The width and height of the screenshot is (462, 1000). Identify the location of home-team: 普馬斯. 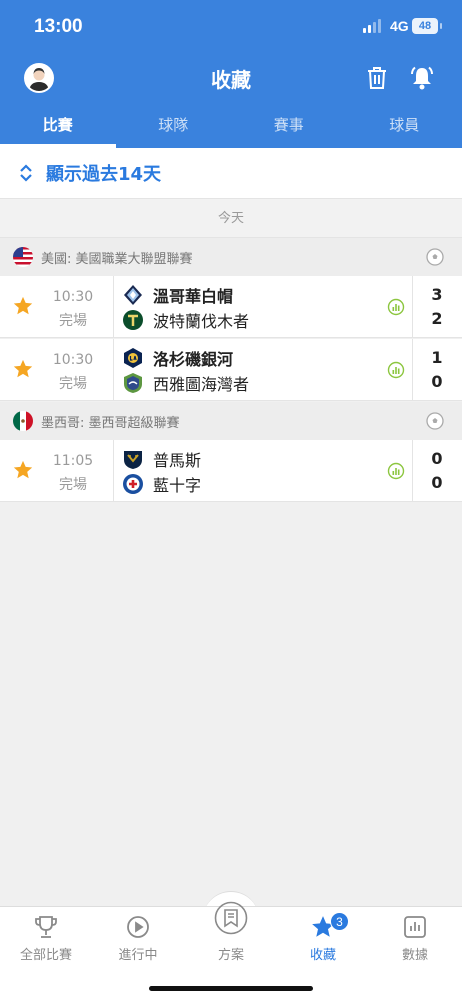
(161, 459).